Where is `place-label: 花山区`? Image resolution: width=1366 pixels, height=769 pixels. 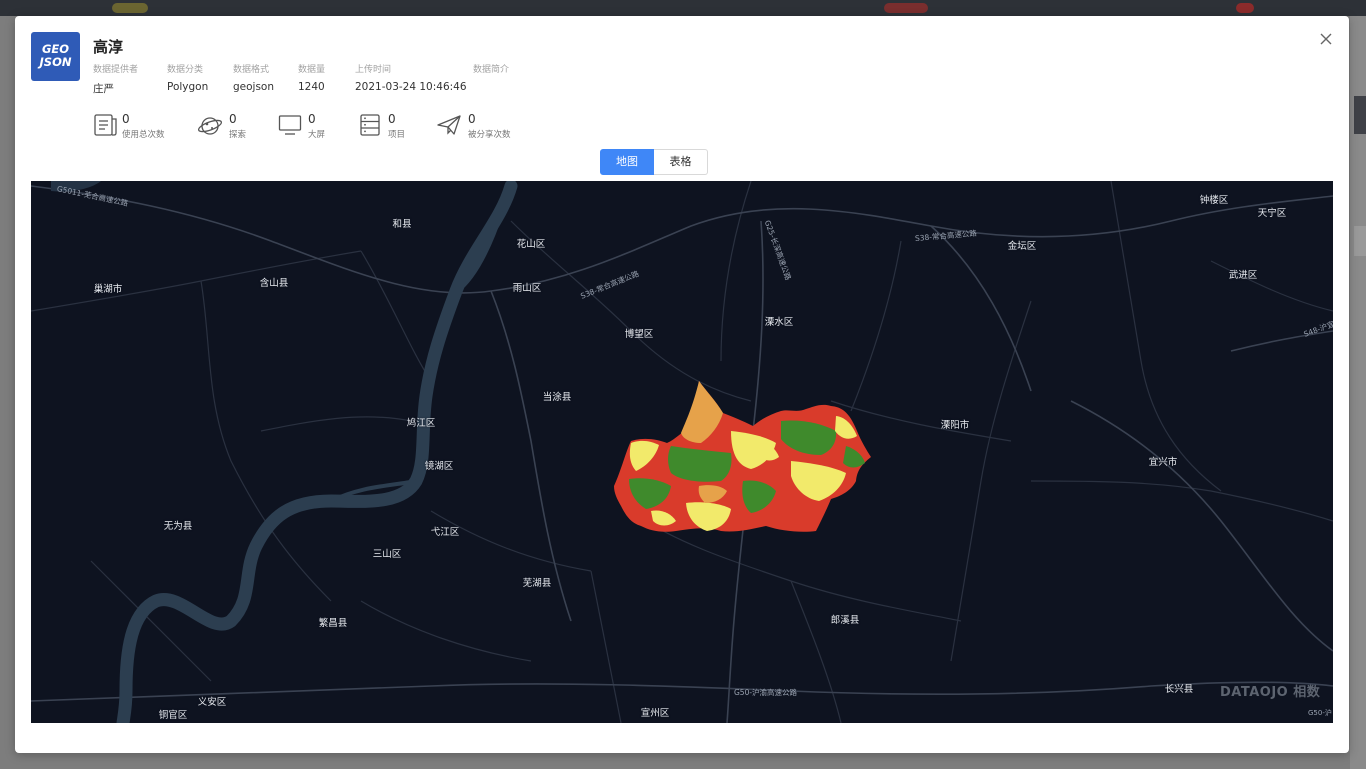
place-label: 花山区 is located at coordinates (531, 244).